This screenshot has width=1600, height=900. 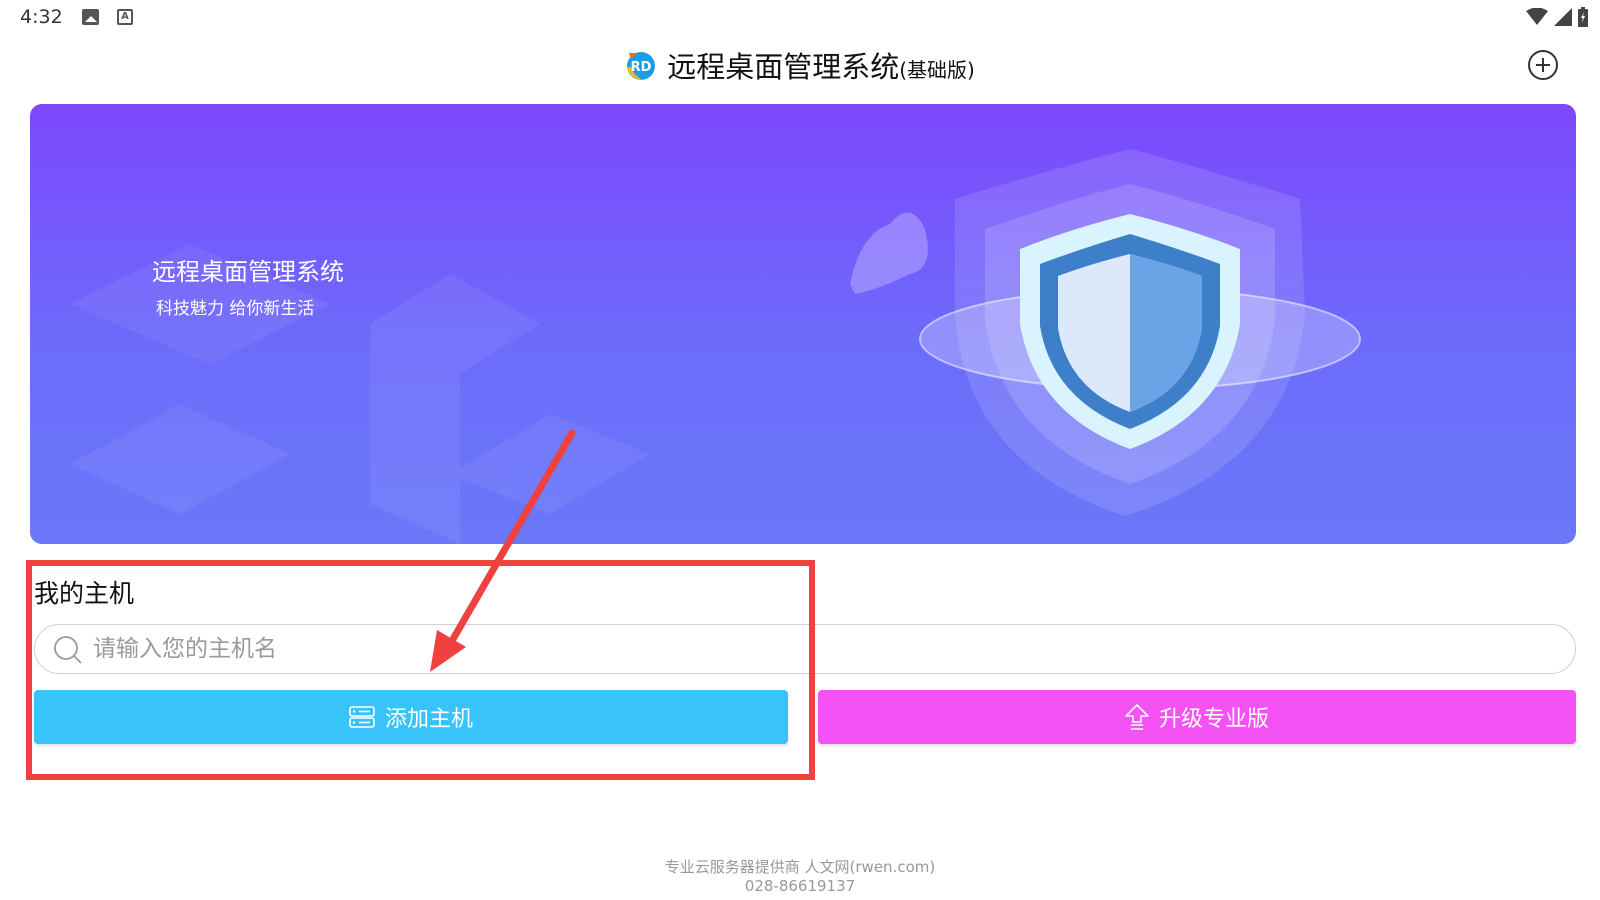 I want to click on app-header: RD 远程桌面管理系统(基础版), so click(x=800, y=66).